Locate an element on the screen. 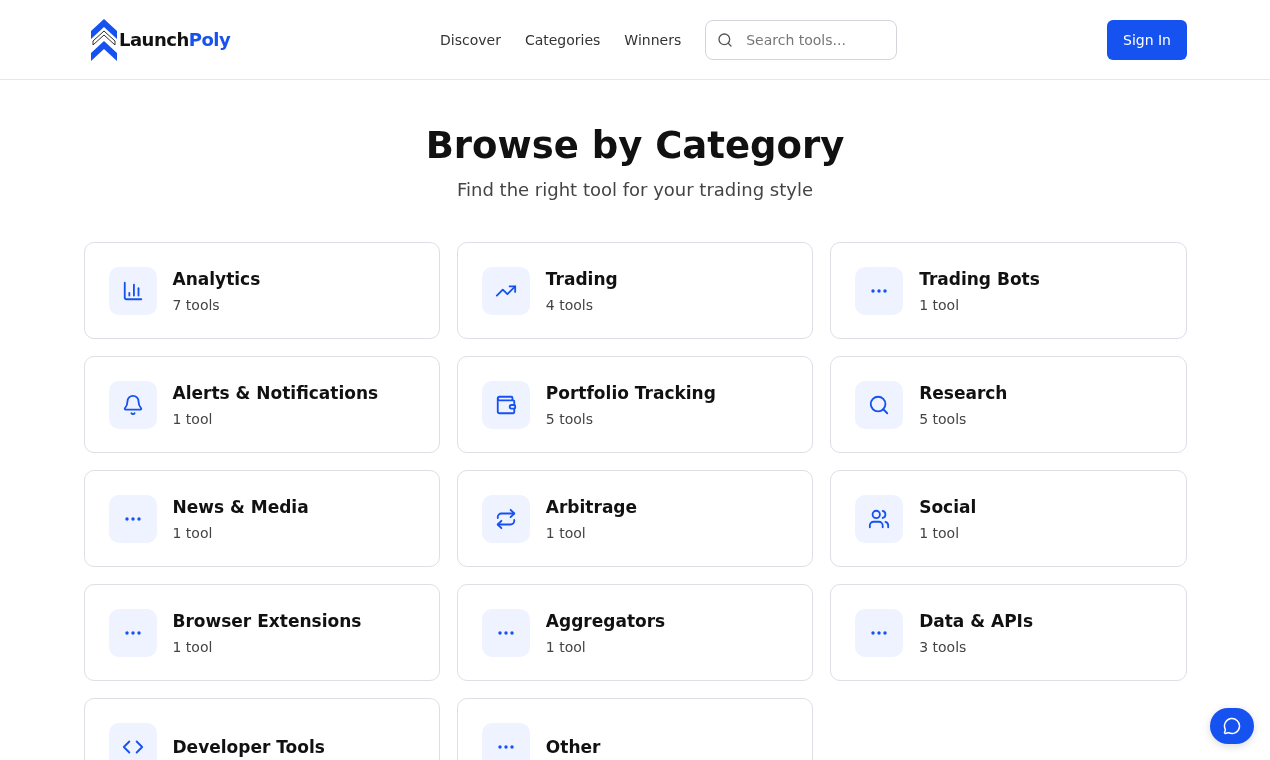 This screenshot has width=1270, height=760. category-card: Arbitrage 1 tool is located at coordinates (635, 518).